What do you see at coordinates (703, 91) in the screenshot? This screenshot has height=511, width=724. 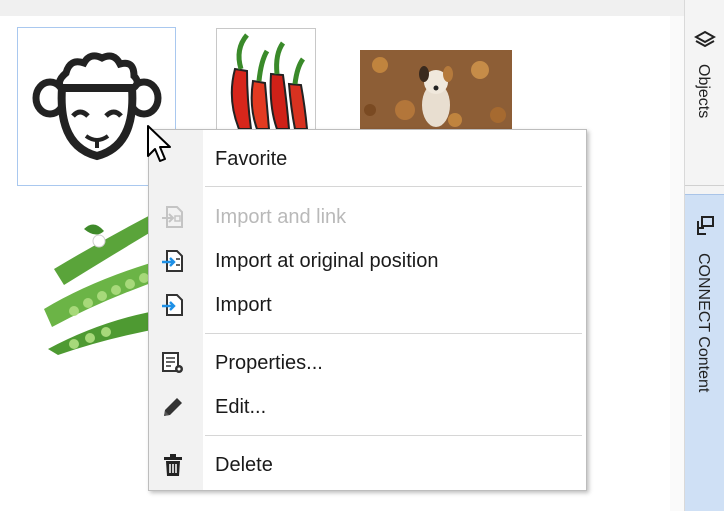 I see `tab-objects-label: Objects` at bounding box center [703, 91].